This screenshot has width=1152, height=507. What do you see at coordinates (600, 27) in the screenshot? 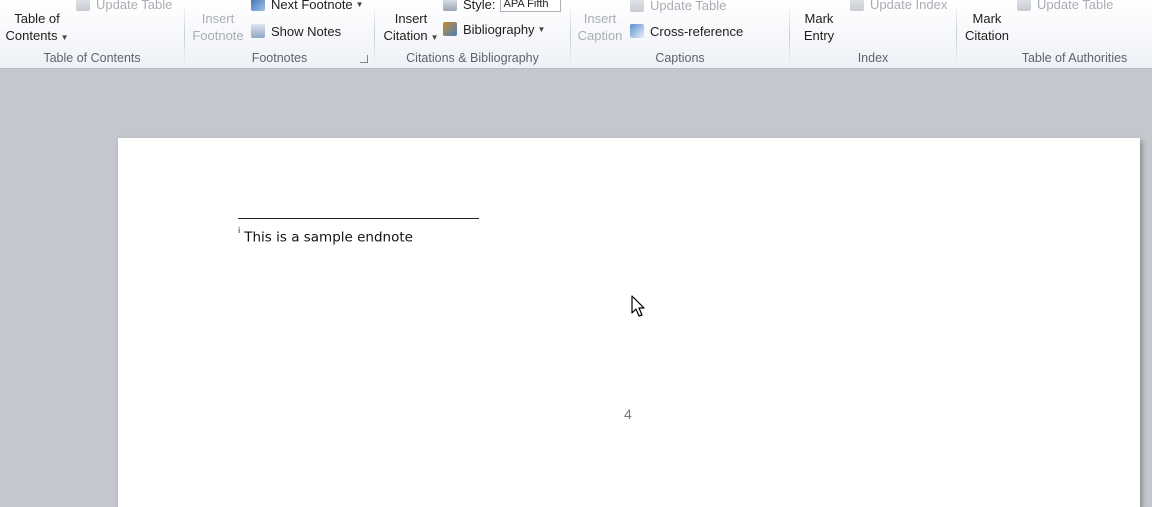
I see `insert-caption-button: Insert Caption` at bounding box center [600, 27].